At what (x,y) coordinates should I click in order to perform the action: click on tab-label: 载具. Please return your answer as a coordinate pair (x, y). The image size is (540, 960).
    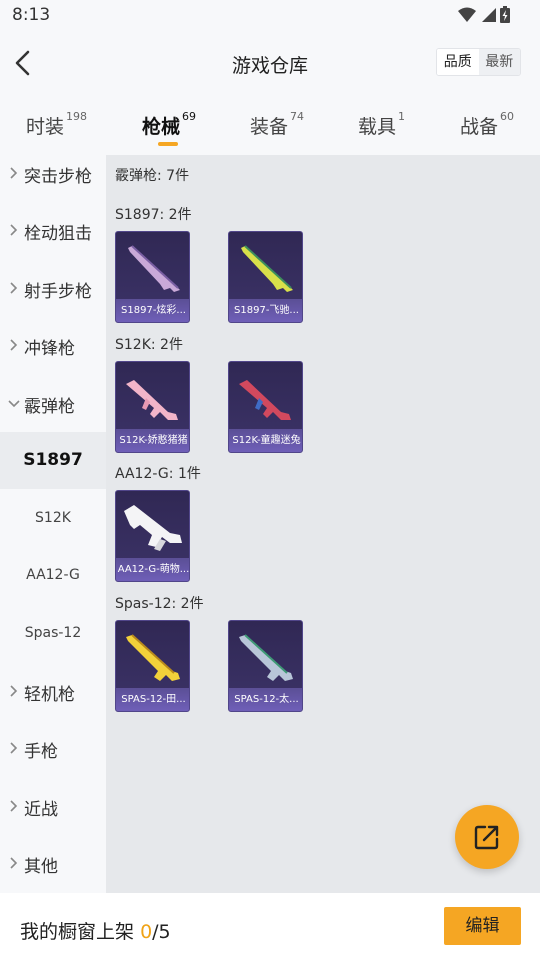
    Looking at the image, I should click on (377, 127).